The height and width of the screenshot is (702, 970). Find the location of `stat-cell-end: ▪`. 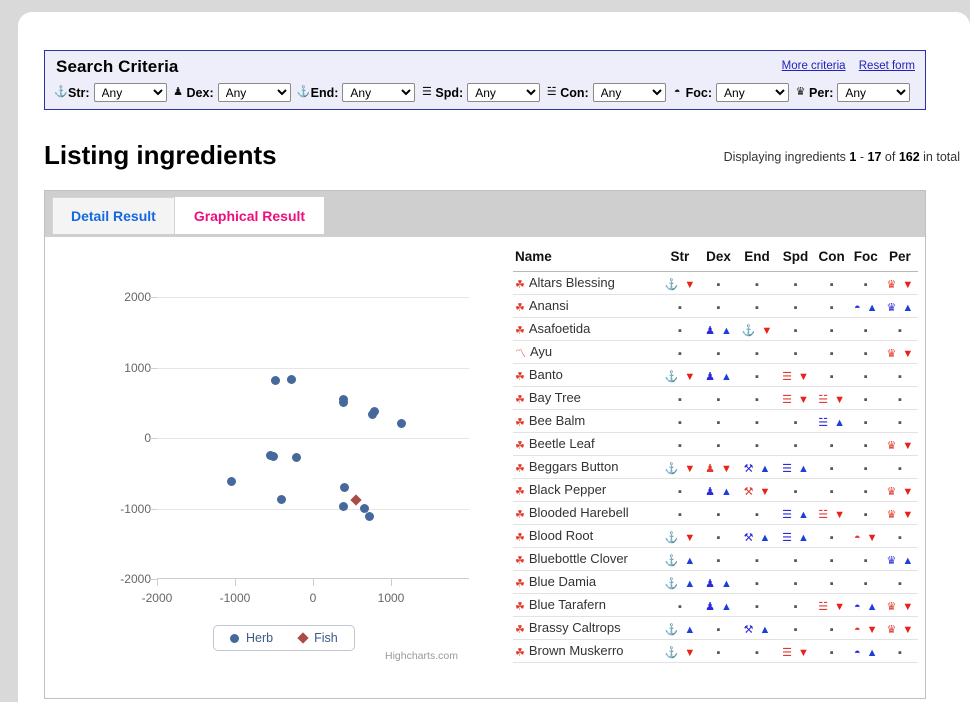

stat-cell-end: ▪ is located at coordinates (757, 306).